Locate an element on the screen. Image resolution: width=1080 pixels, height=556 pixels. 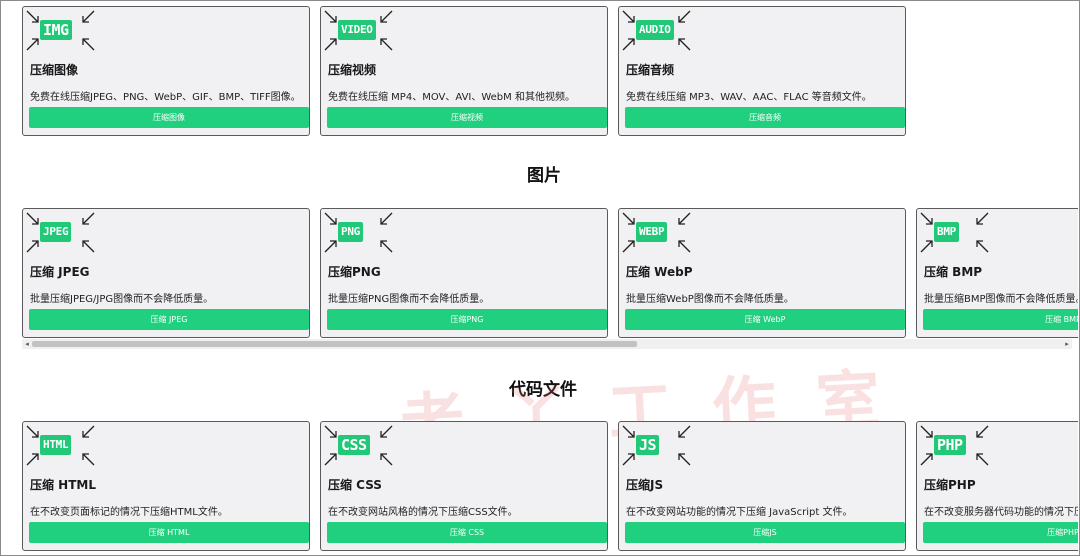
bmp-compress-icon: BMP is located at coordinates (954, 232).